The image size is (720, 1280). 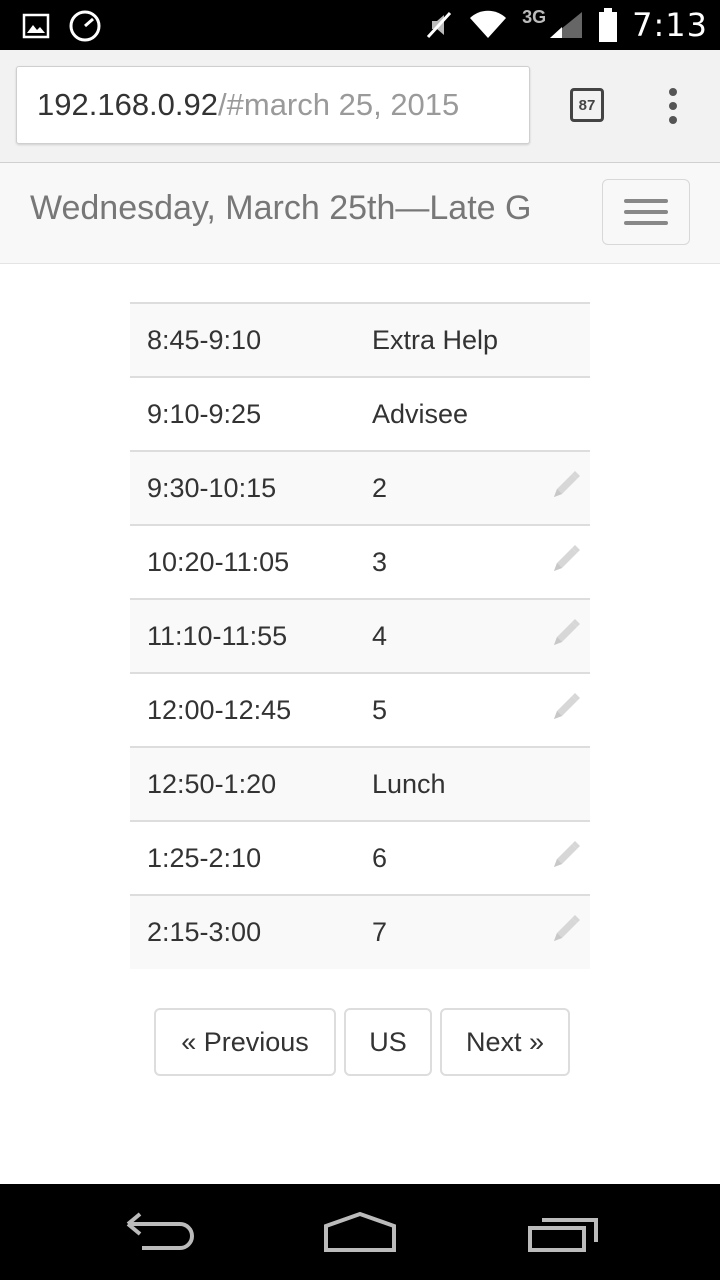 I want to click on period-cell: 2, so click(x=457, y=487).